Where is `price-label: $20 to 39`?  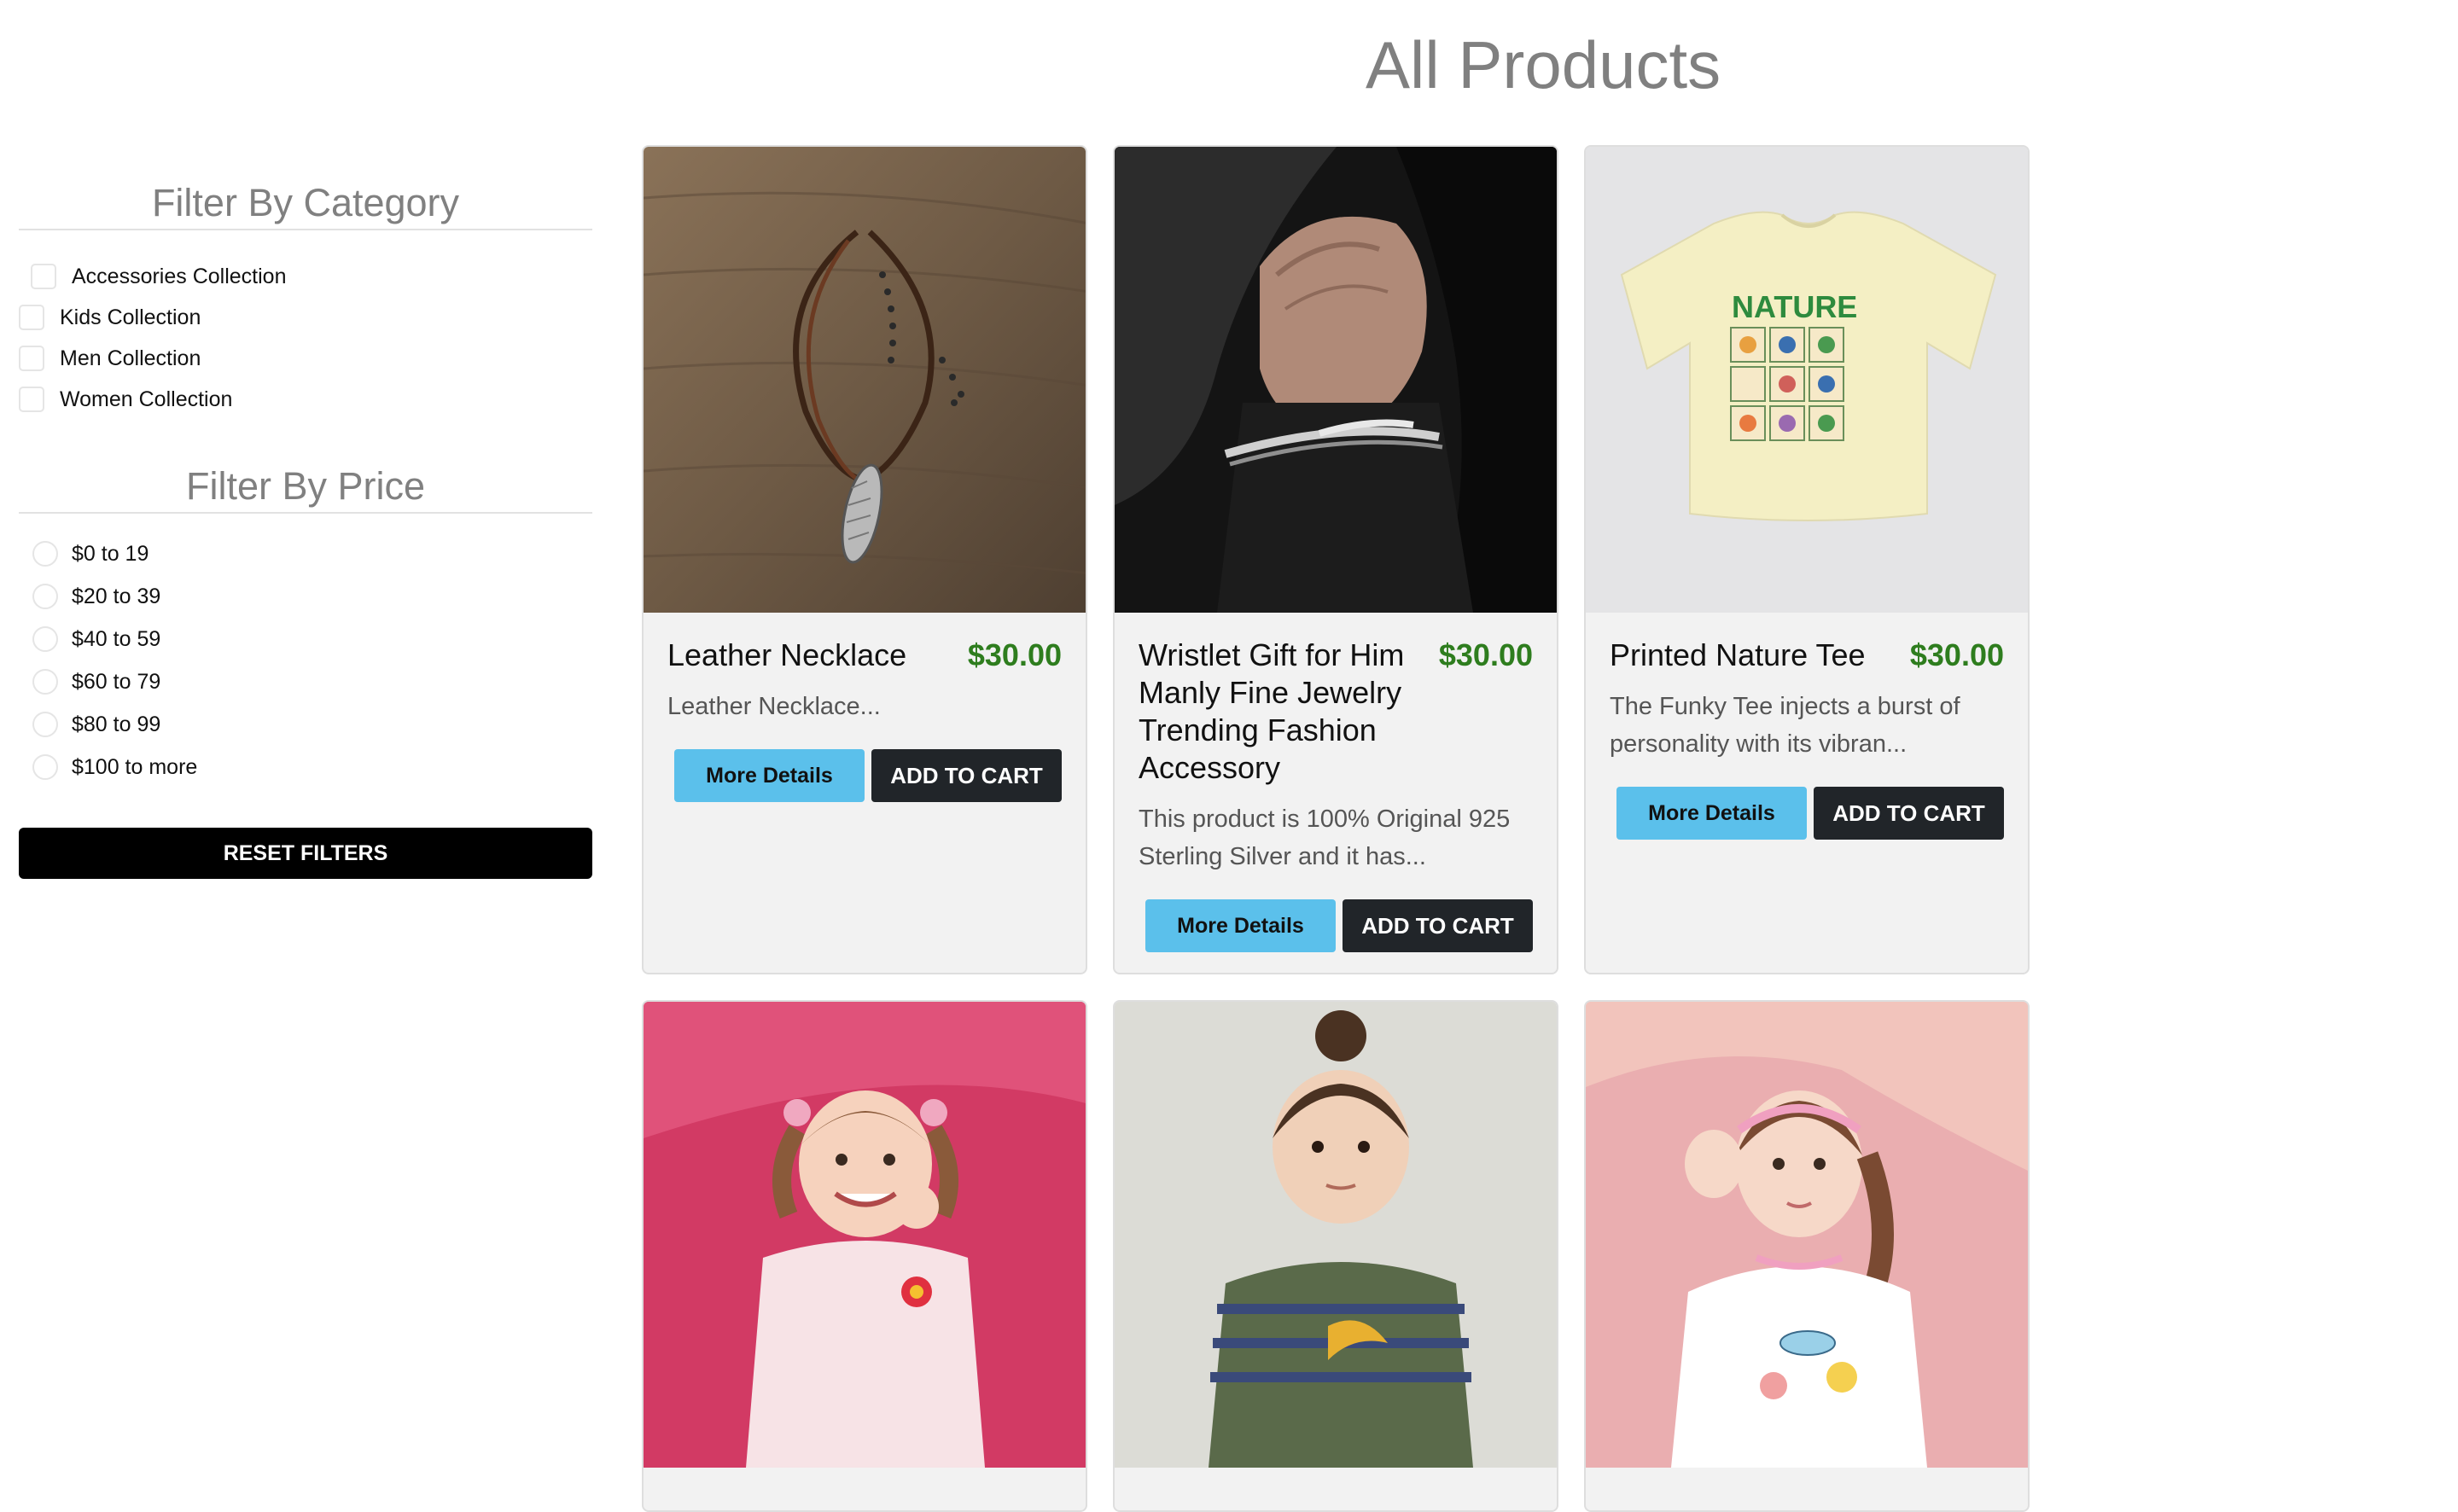 price-label: $20 to 39 is located at coordinates (116, 596).